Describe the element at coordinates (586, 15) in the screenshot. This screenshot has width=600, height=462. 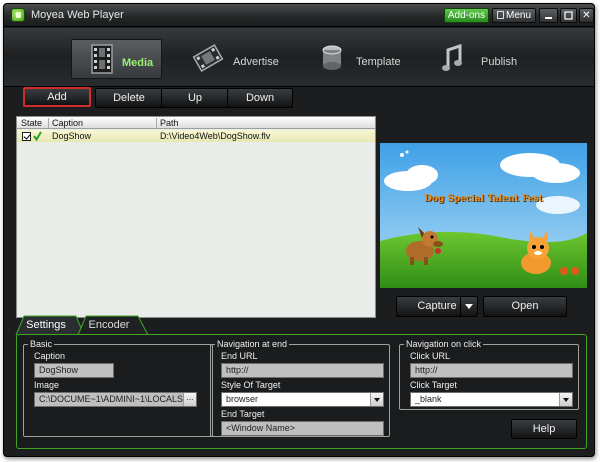
I see `close-button: ✕` at that location.